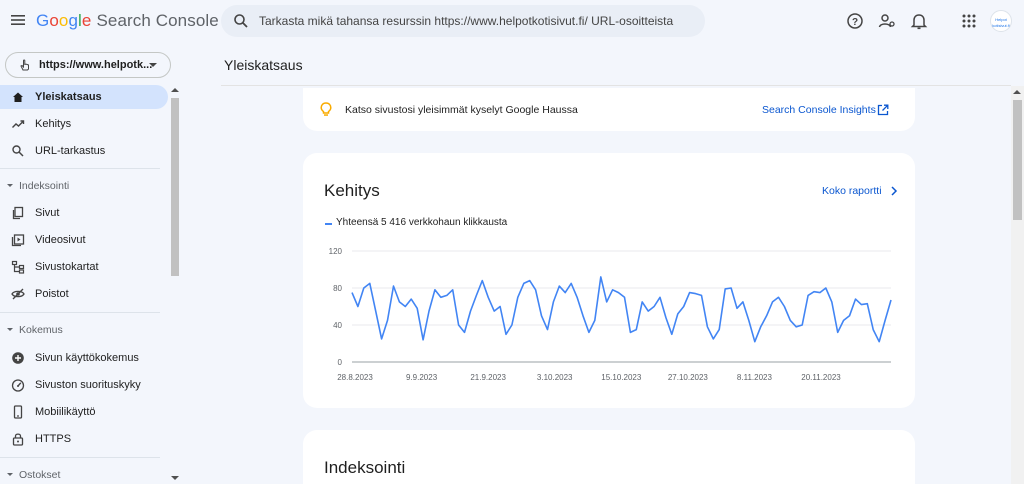 This screenshot has width=1024, height=484. Describe the element at coordinates (18, 294) in the screenshot. I see `removals-icon` at that location.